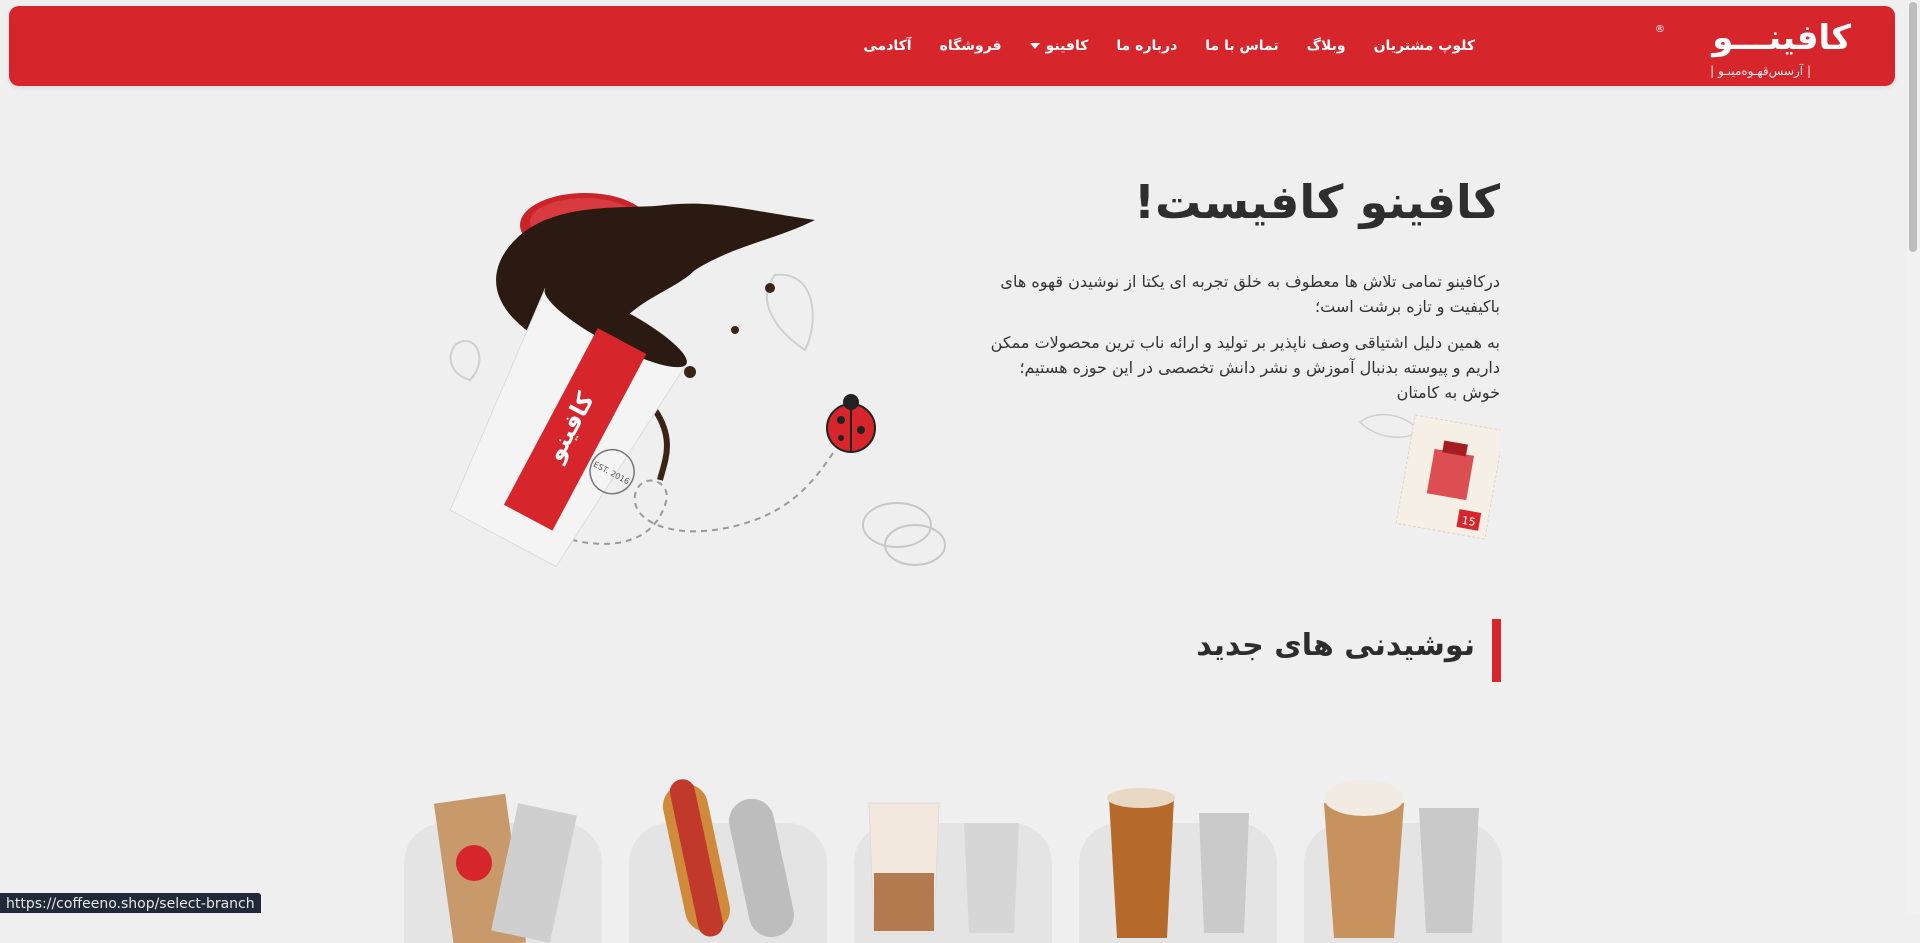 The height and width of the screenshot is (943, 1920). What do you see at coordinates (851, 423) in the screenshot?
I see `ladybug-icon` at bounding box center [851, 423].